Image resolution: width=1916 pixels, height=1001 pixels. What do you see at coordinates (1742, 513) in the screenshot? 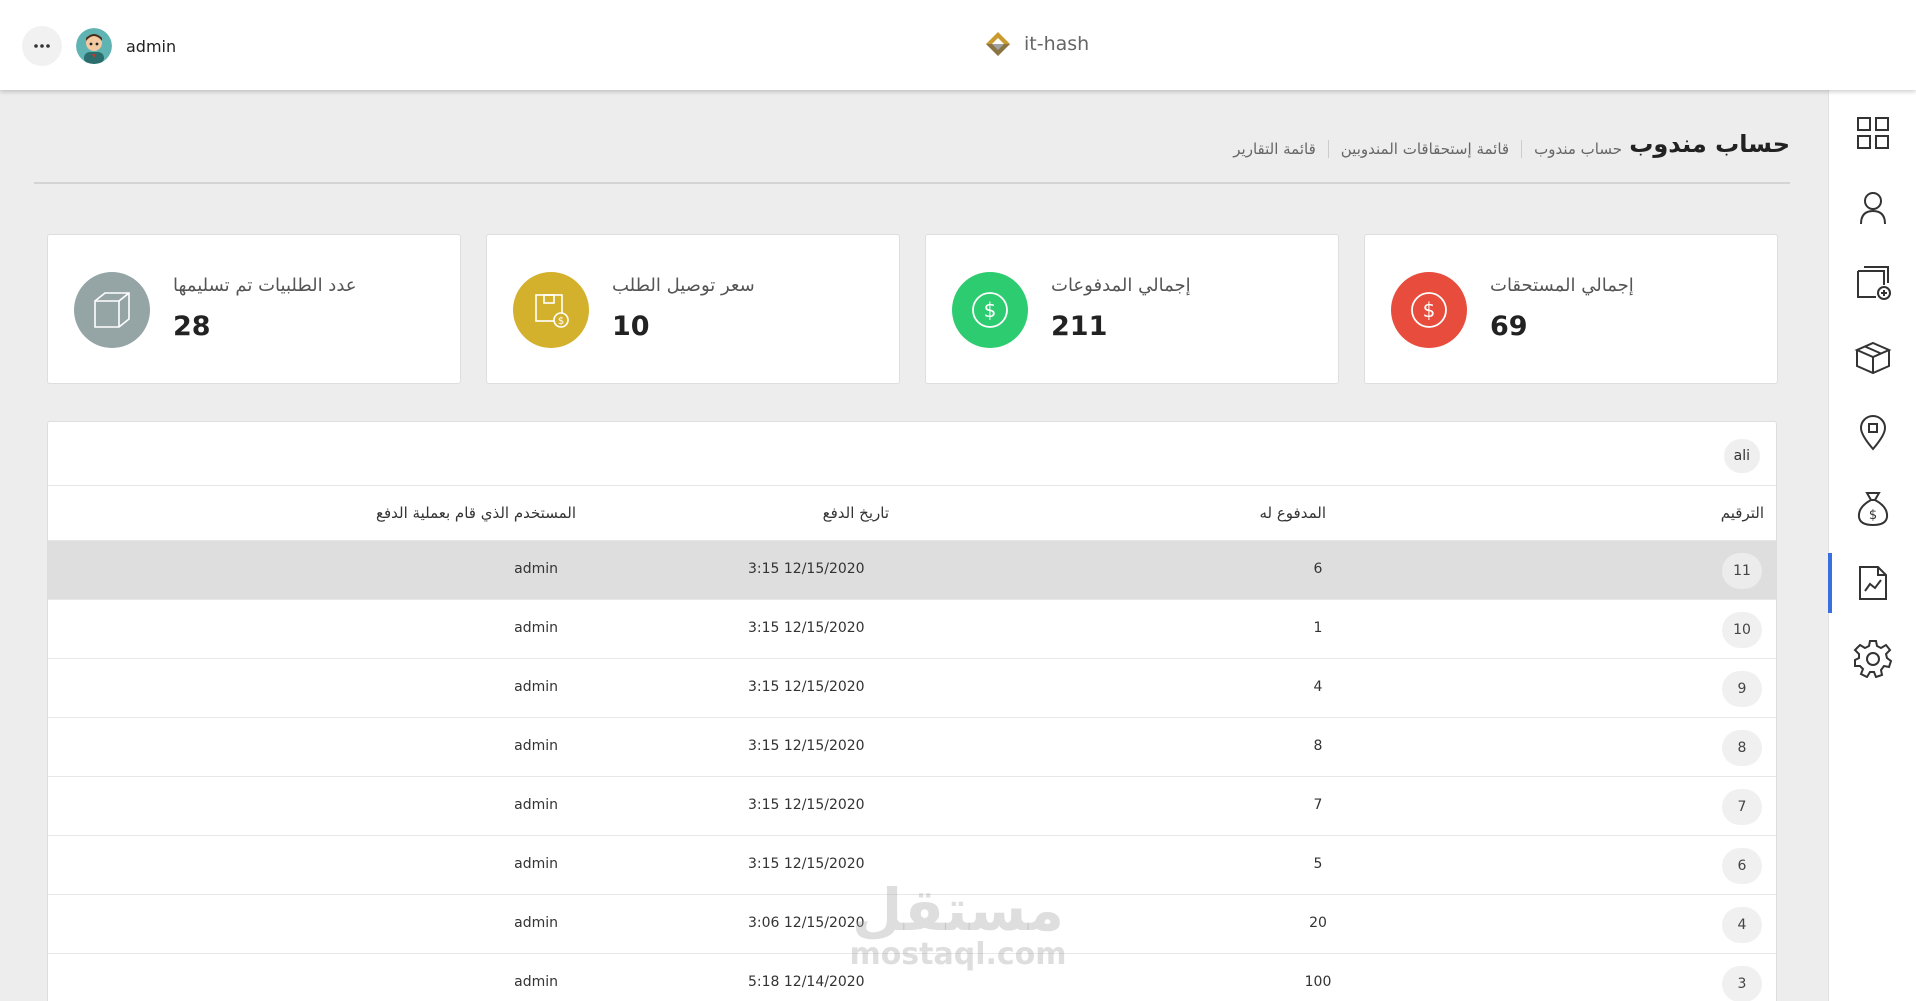
I see `column-header-number: الترقيم` at bounding box center [1742, 513].